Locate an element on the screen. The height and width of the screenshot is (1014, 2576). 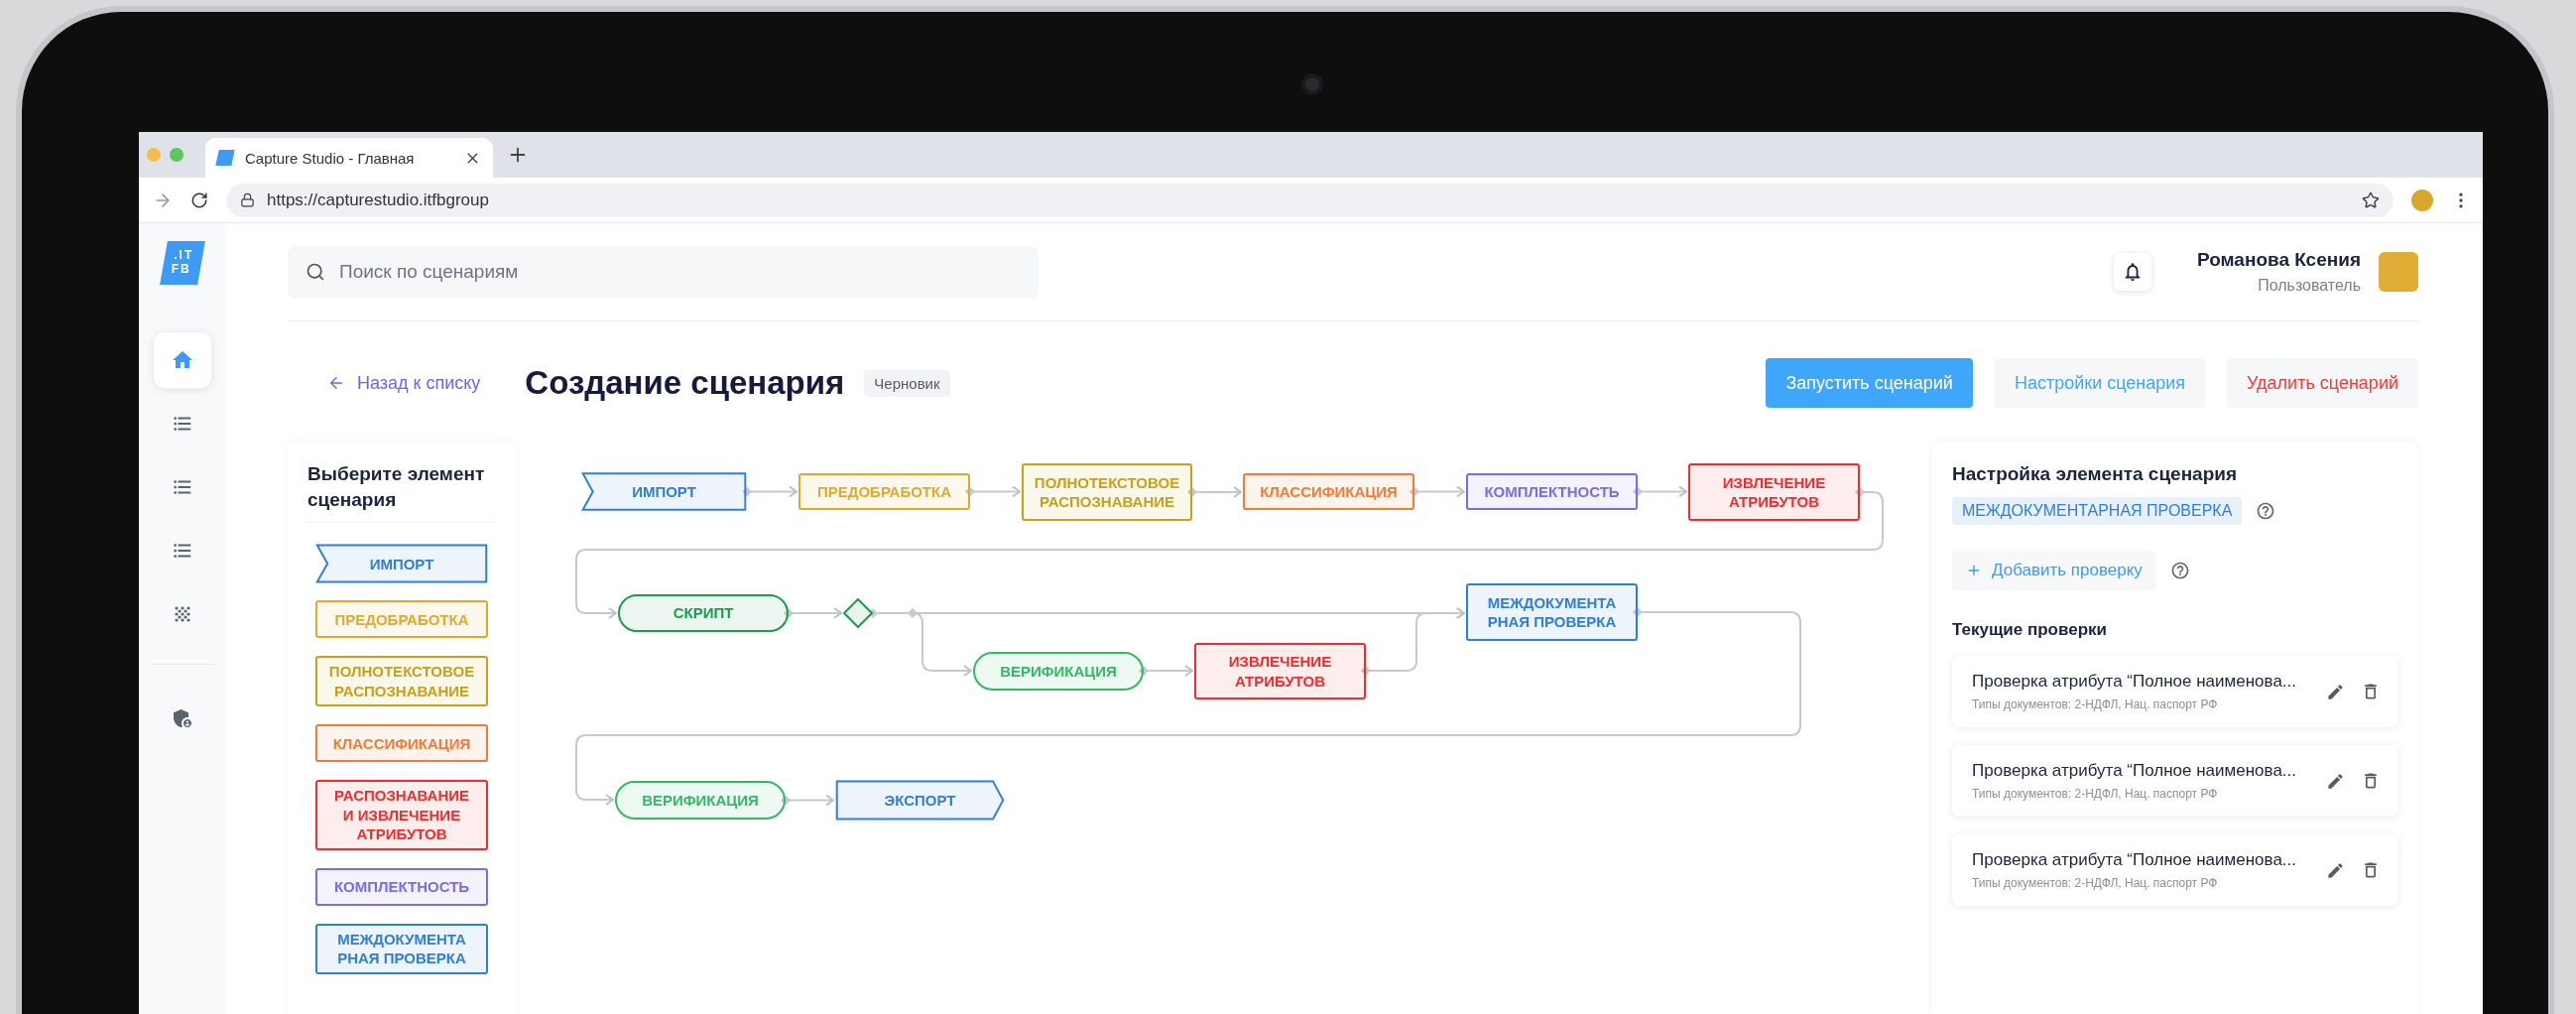
palette-item: МЕЖДОКУМЕНТА РНАЯ ПРОВЕРКА is located at coordinates (401, 948).